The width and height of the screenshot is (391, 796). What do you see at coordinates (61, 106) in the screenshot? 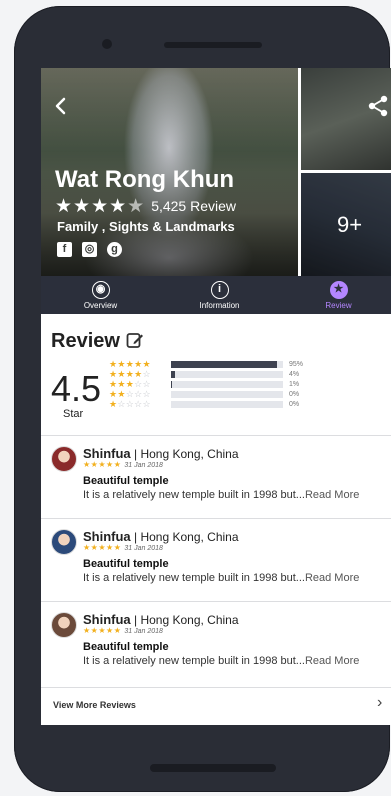
I see `back-arrow-icon` at bounding box center [61, 106].